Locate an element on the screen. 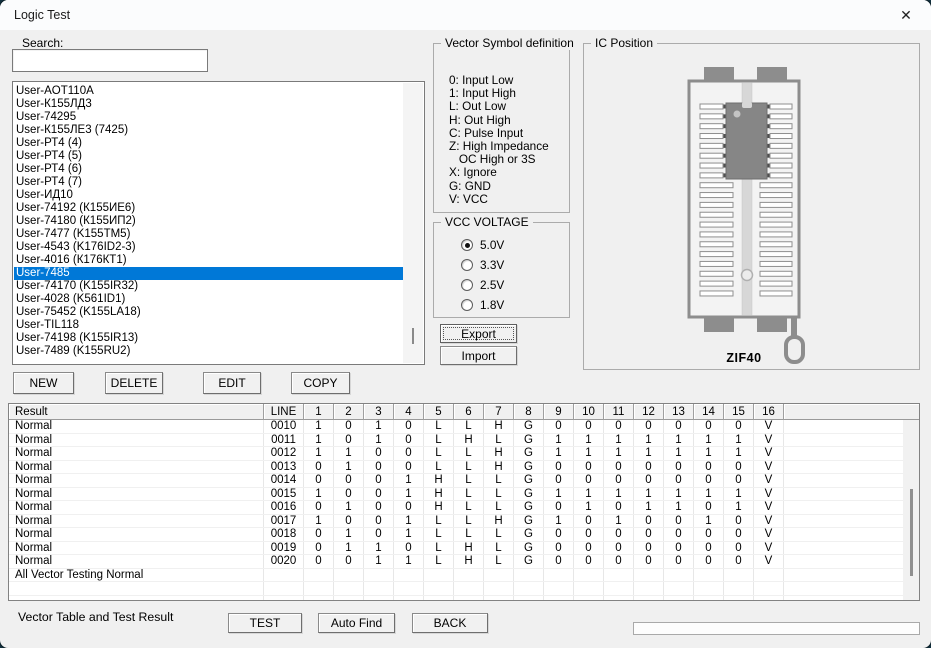  table-row: Normal 0012 1 1 0 0 L L H G 1 1 1 1 1 1 1 V is located at coordinates (456, 454).